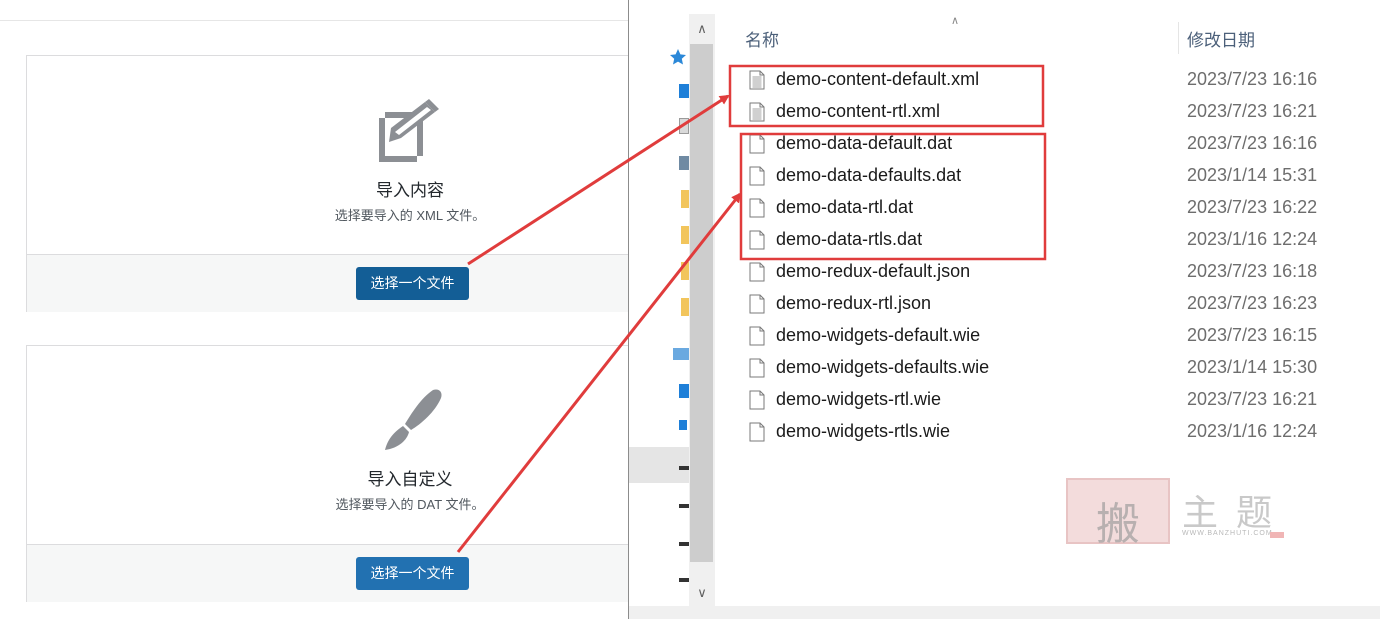  What do you see at coordinates (1047, 304) in the screenshot?
I see `file-row: demo-redux-rtl.json 2023/7/23 16:23` at bounding box center [1047, 304].